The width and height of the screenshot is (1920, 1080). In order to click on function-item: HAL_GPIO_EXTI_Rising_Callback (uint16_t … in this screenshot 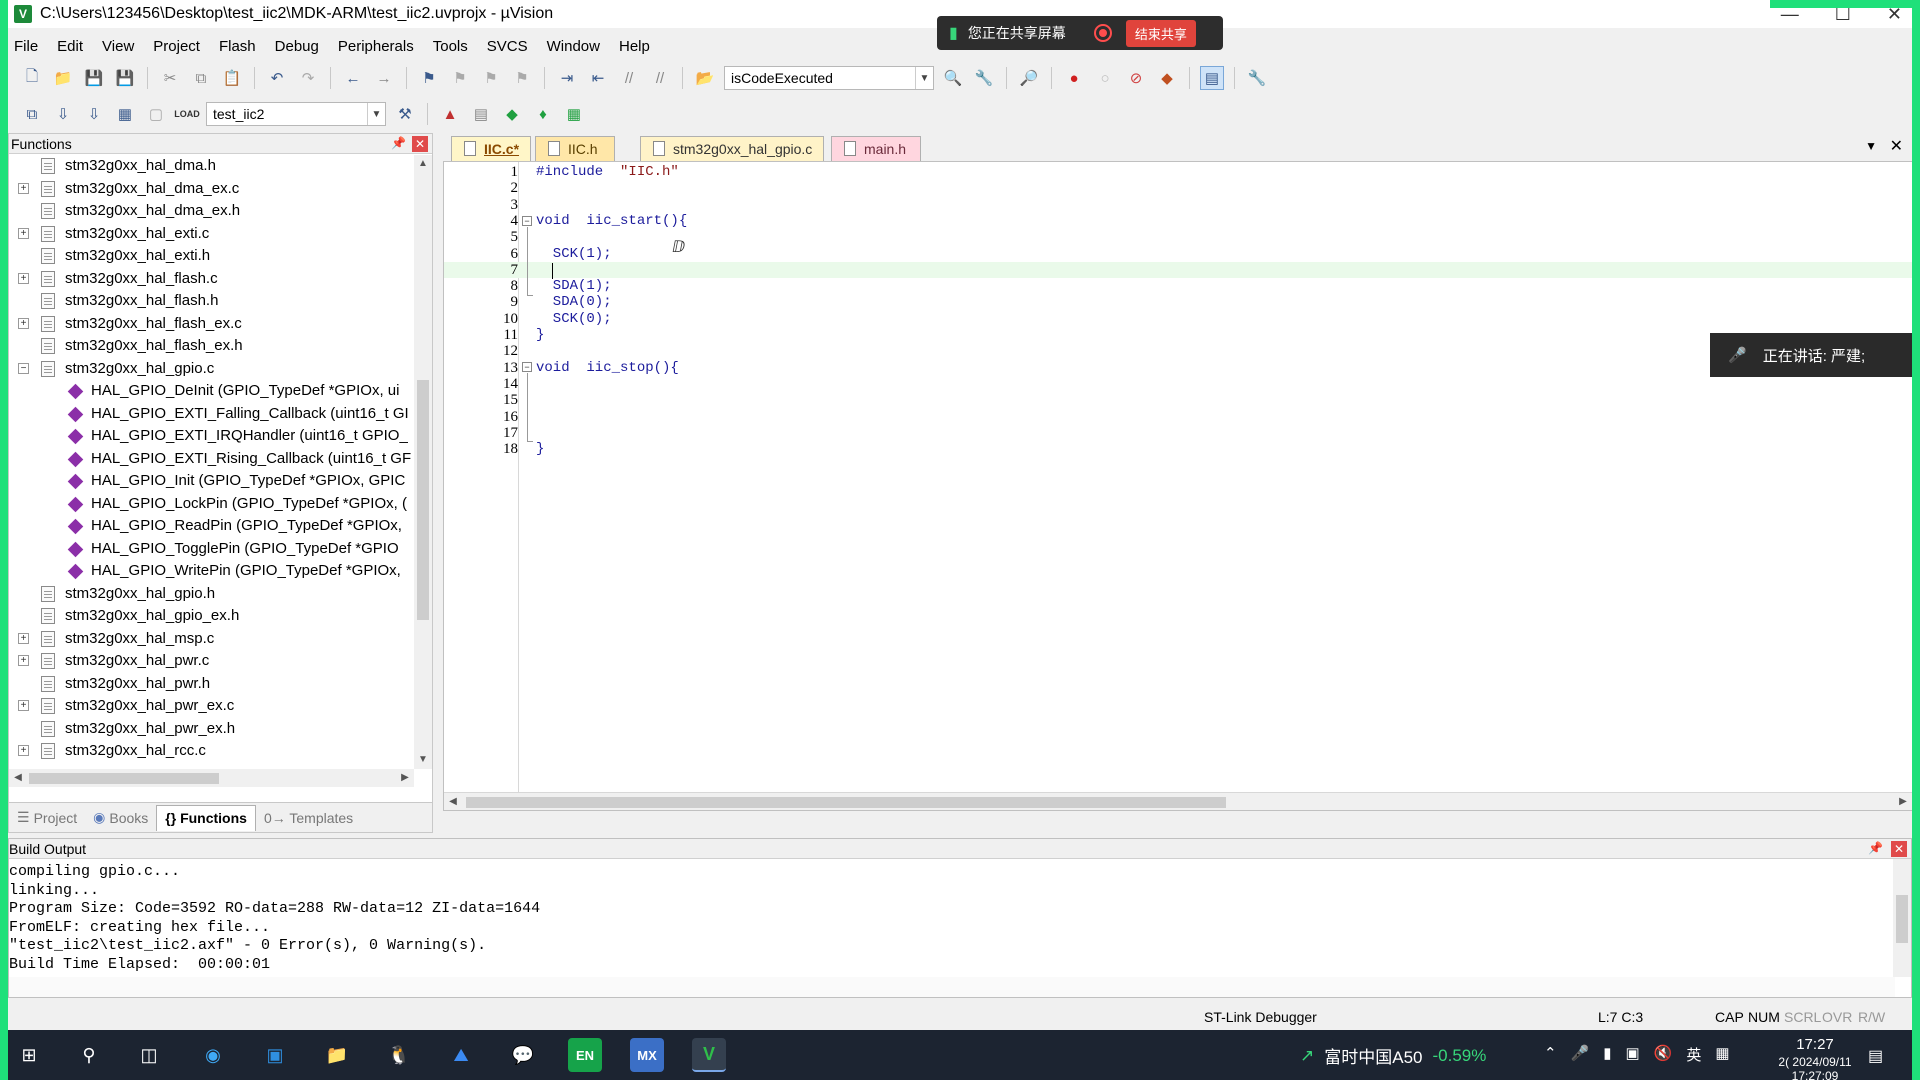, I will do `click(211, 459)`.